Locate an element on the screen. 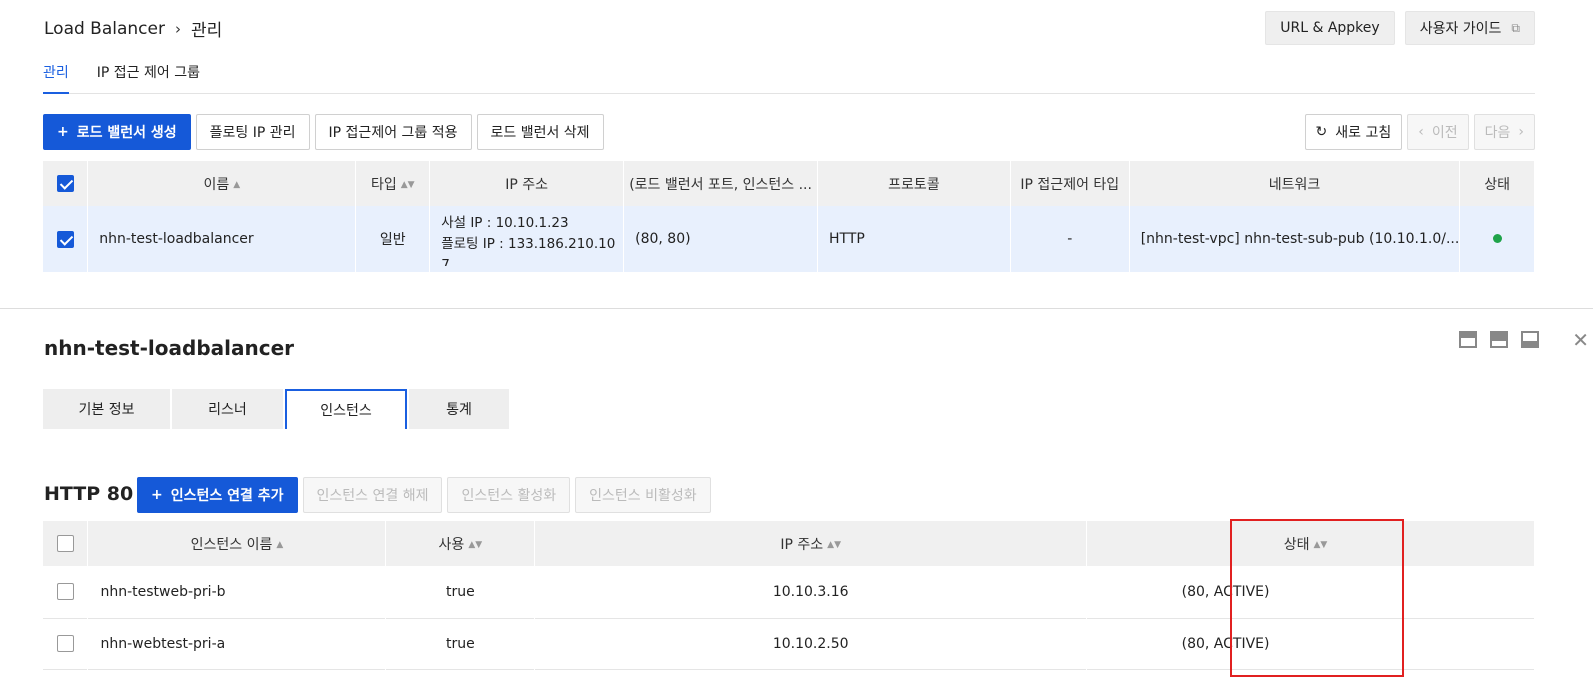 The width and height of the screenshot is (1593, 691). next-button: 다음 › is located at coordinates (1504, 132).